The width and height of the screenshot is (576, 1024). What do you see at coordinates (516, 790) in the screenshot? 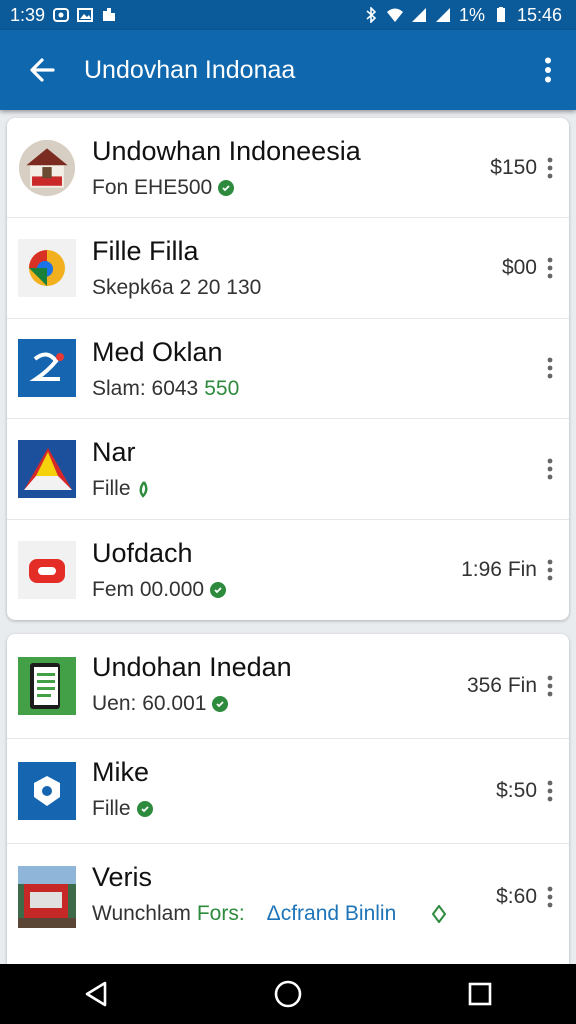
I see `item-price: $:50` at bounding box center [516, 790].